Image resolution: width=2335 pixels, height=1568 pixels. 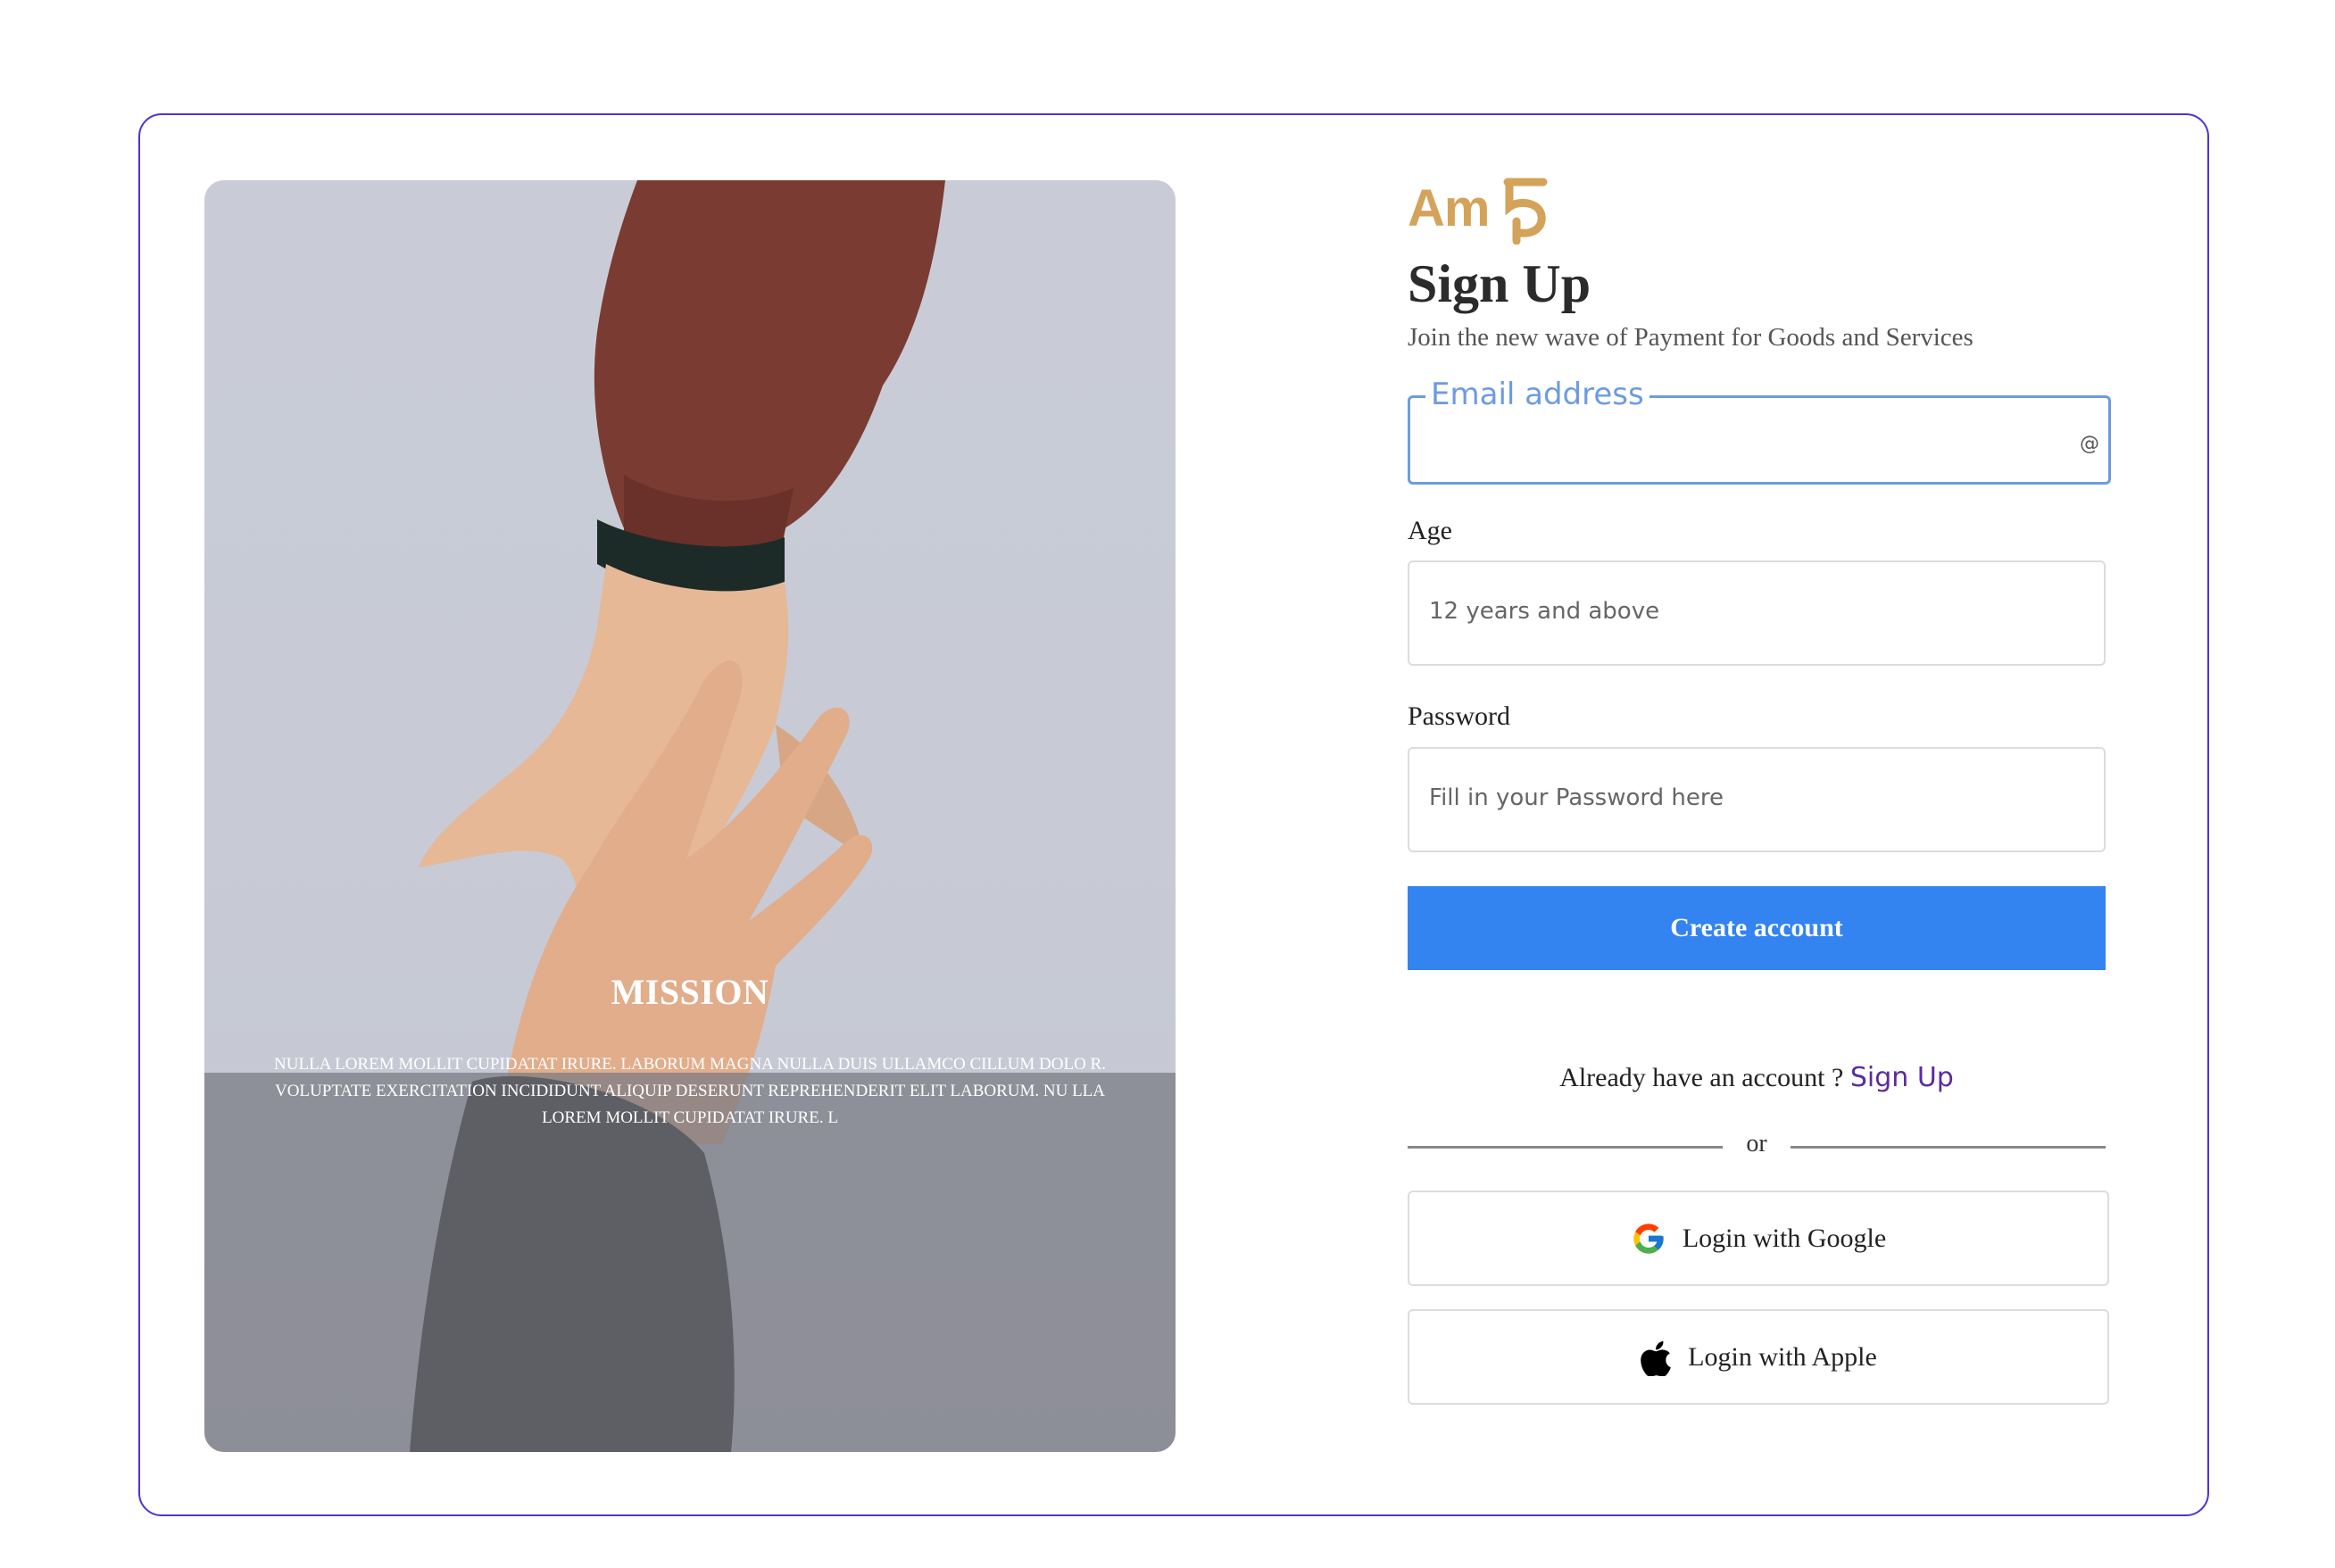 What do you see at coordinates (1656, 1358) in the screenshot?
I see `apple-icon` at bounding box center [1656, 1358].